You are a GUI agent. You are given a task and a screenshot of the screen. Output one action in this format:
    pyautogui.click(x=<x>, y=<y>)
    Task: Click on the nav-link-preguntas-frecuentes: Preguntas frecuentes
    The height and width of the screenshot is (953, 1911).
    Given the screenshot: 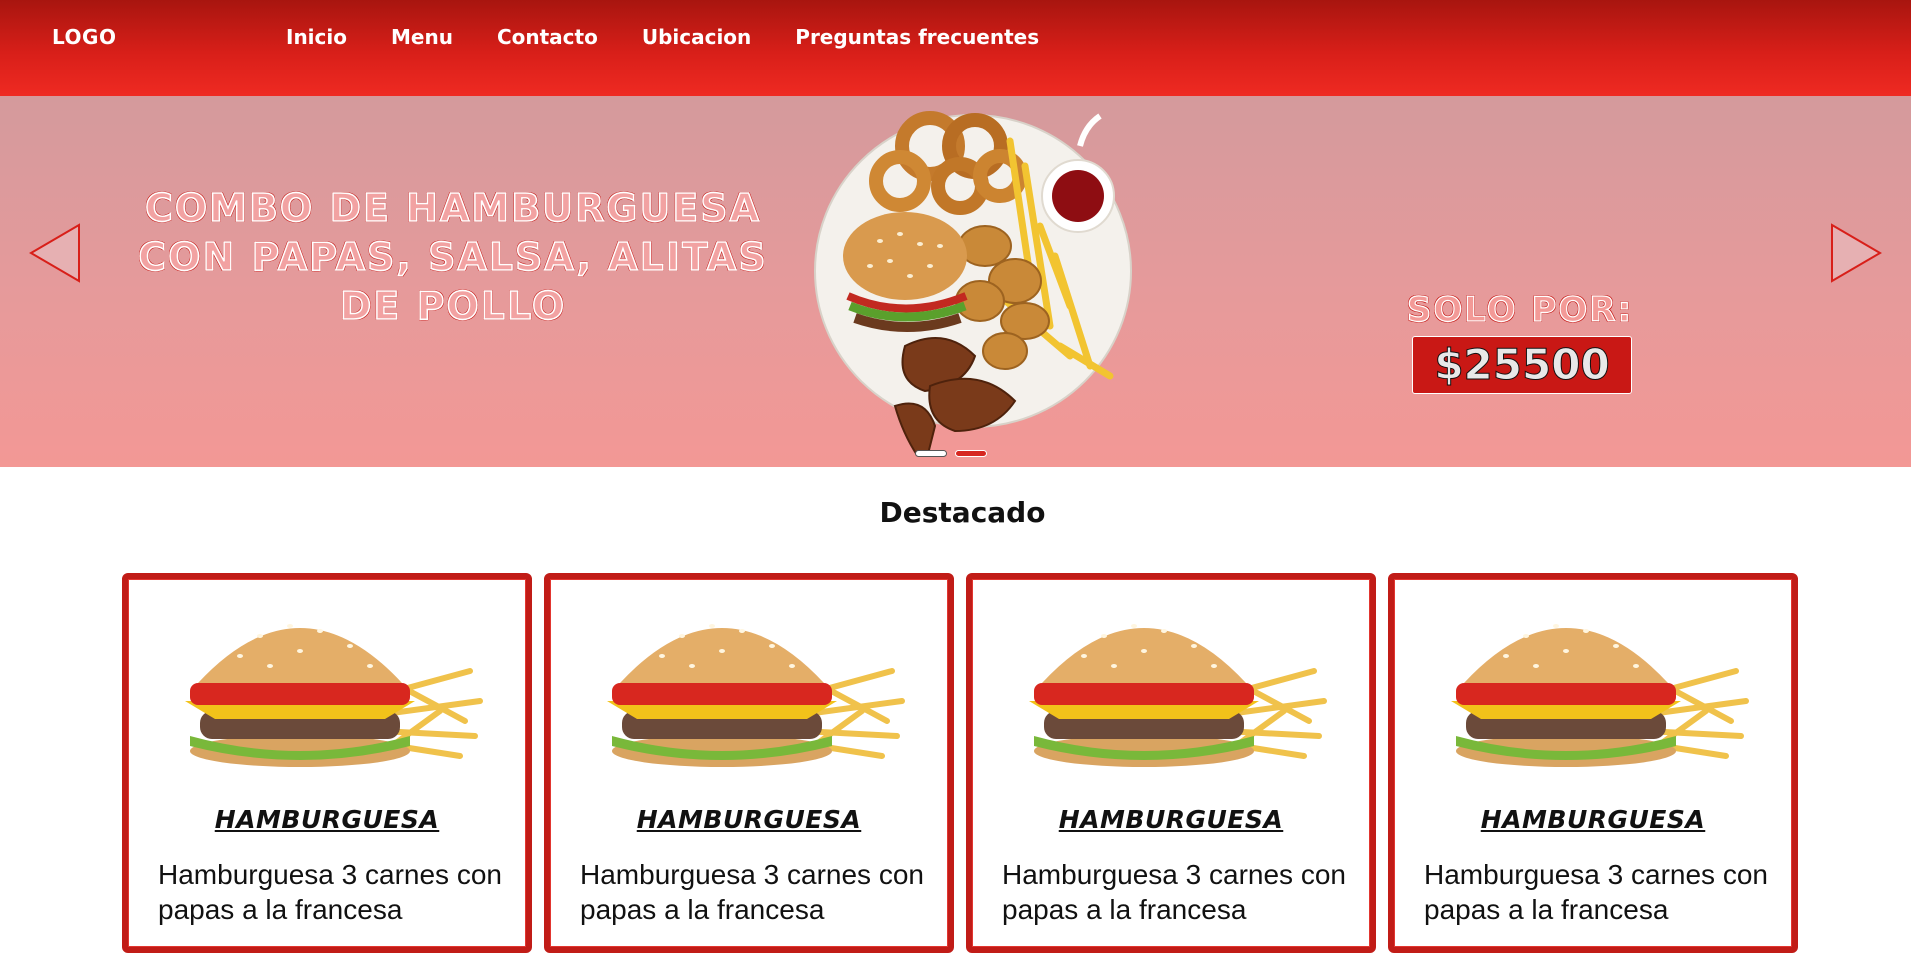 What is the action you would take?
    pyautogui.click(x=917, y=37)
    